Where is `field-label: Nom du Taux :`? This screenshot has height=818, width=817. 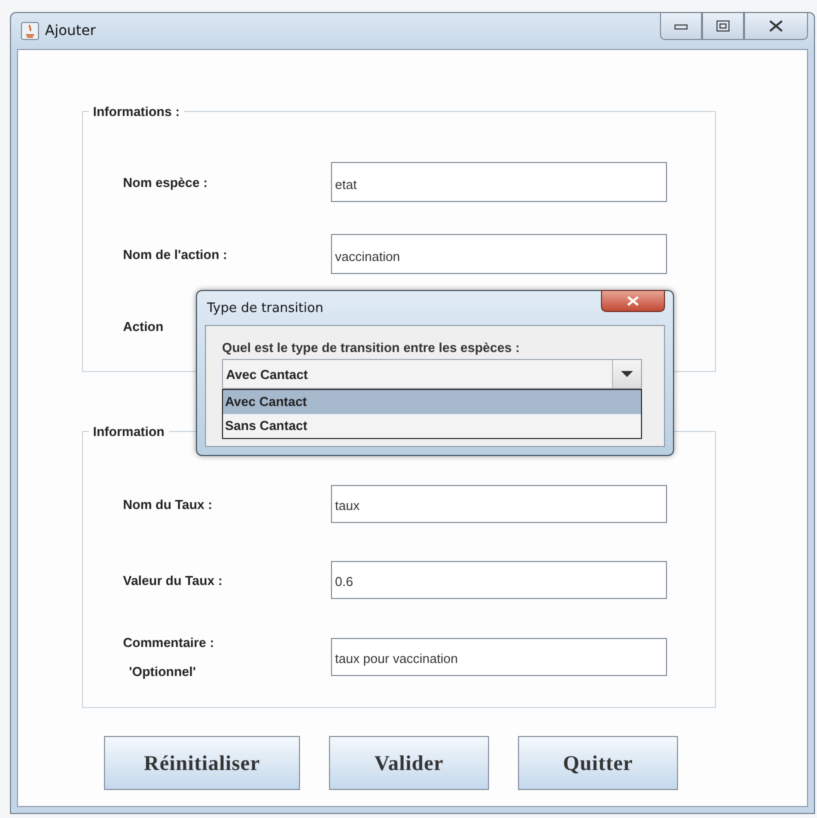 field-label: Nom du Taux : is located at coordinates (168, 504).